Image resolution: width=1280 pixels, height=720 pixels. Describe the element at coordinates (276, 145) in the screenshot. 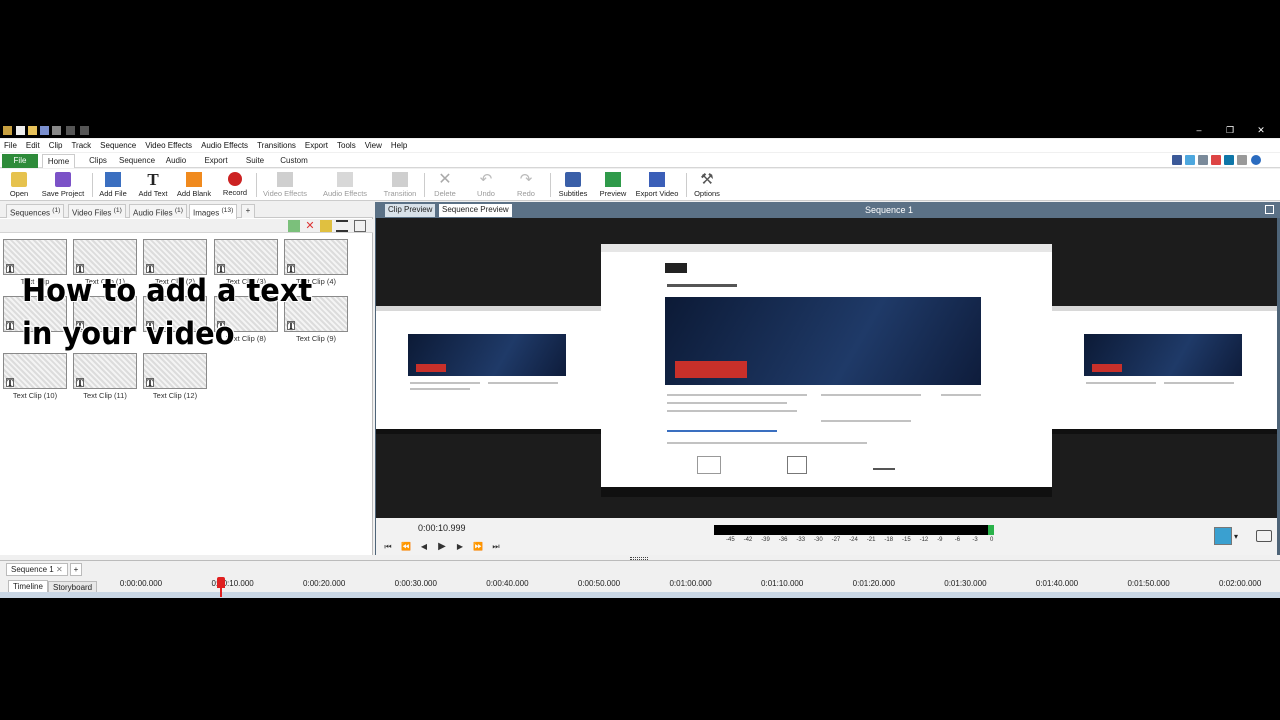

I see `menu-transitions: Transitions` at that location.